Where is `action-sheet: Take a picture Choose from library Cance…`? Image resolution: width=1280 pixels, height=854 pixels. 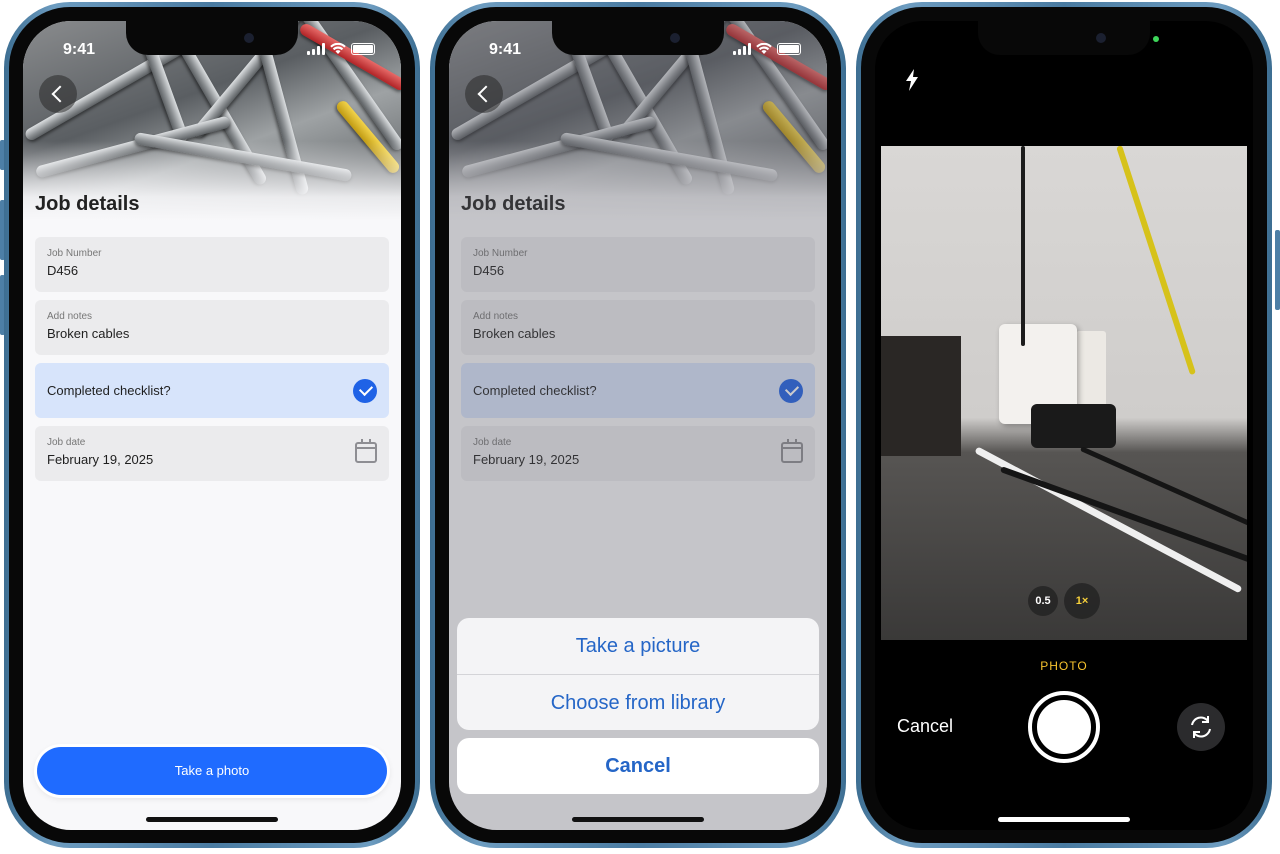
action-sheet: Take a picture Choose from library Cance… is located at coordinates (638, 706).